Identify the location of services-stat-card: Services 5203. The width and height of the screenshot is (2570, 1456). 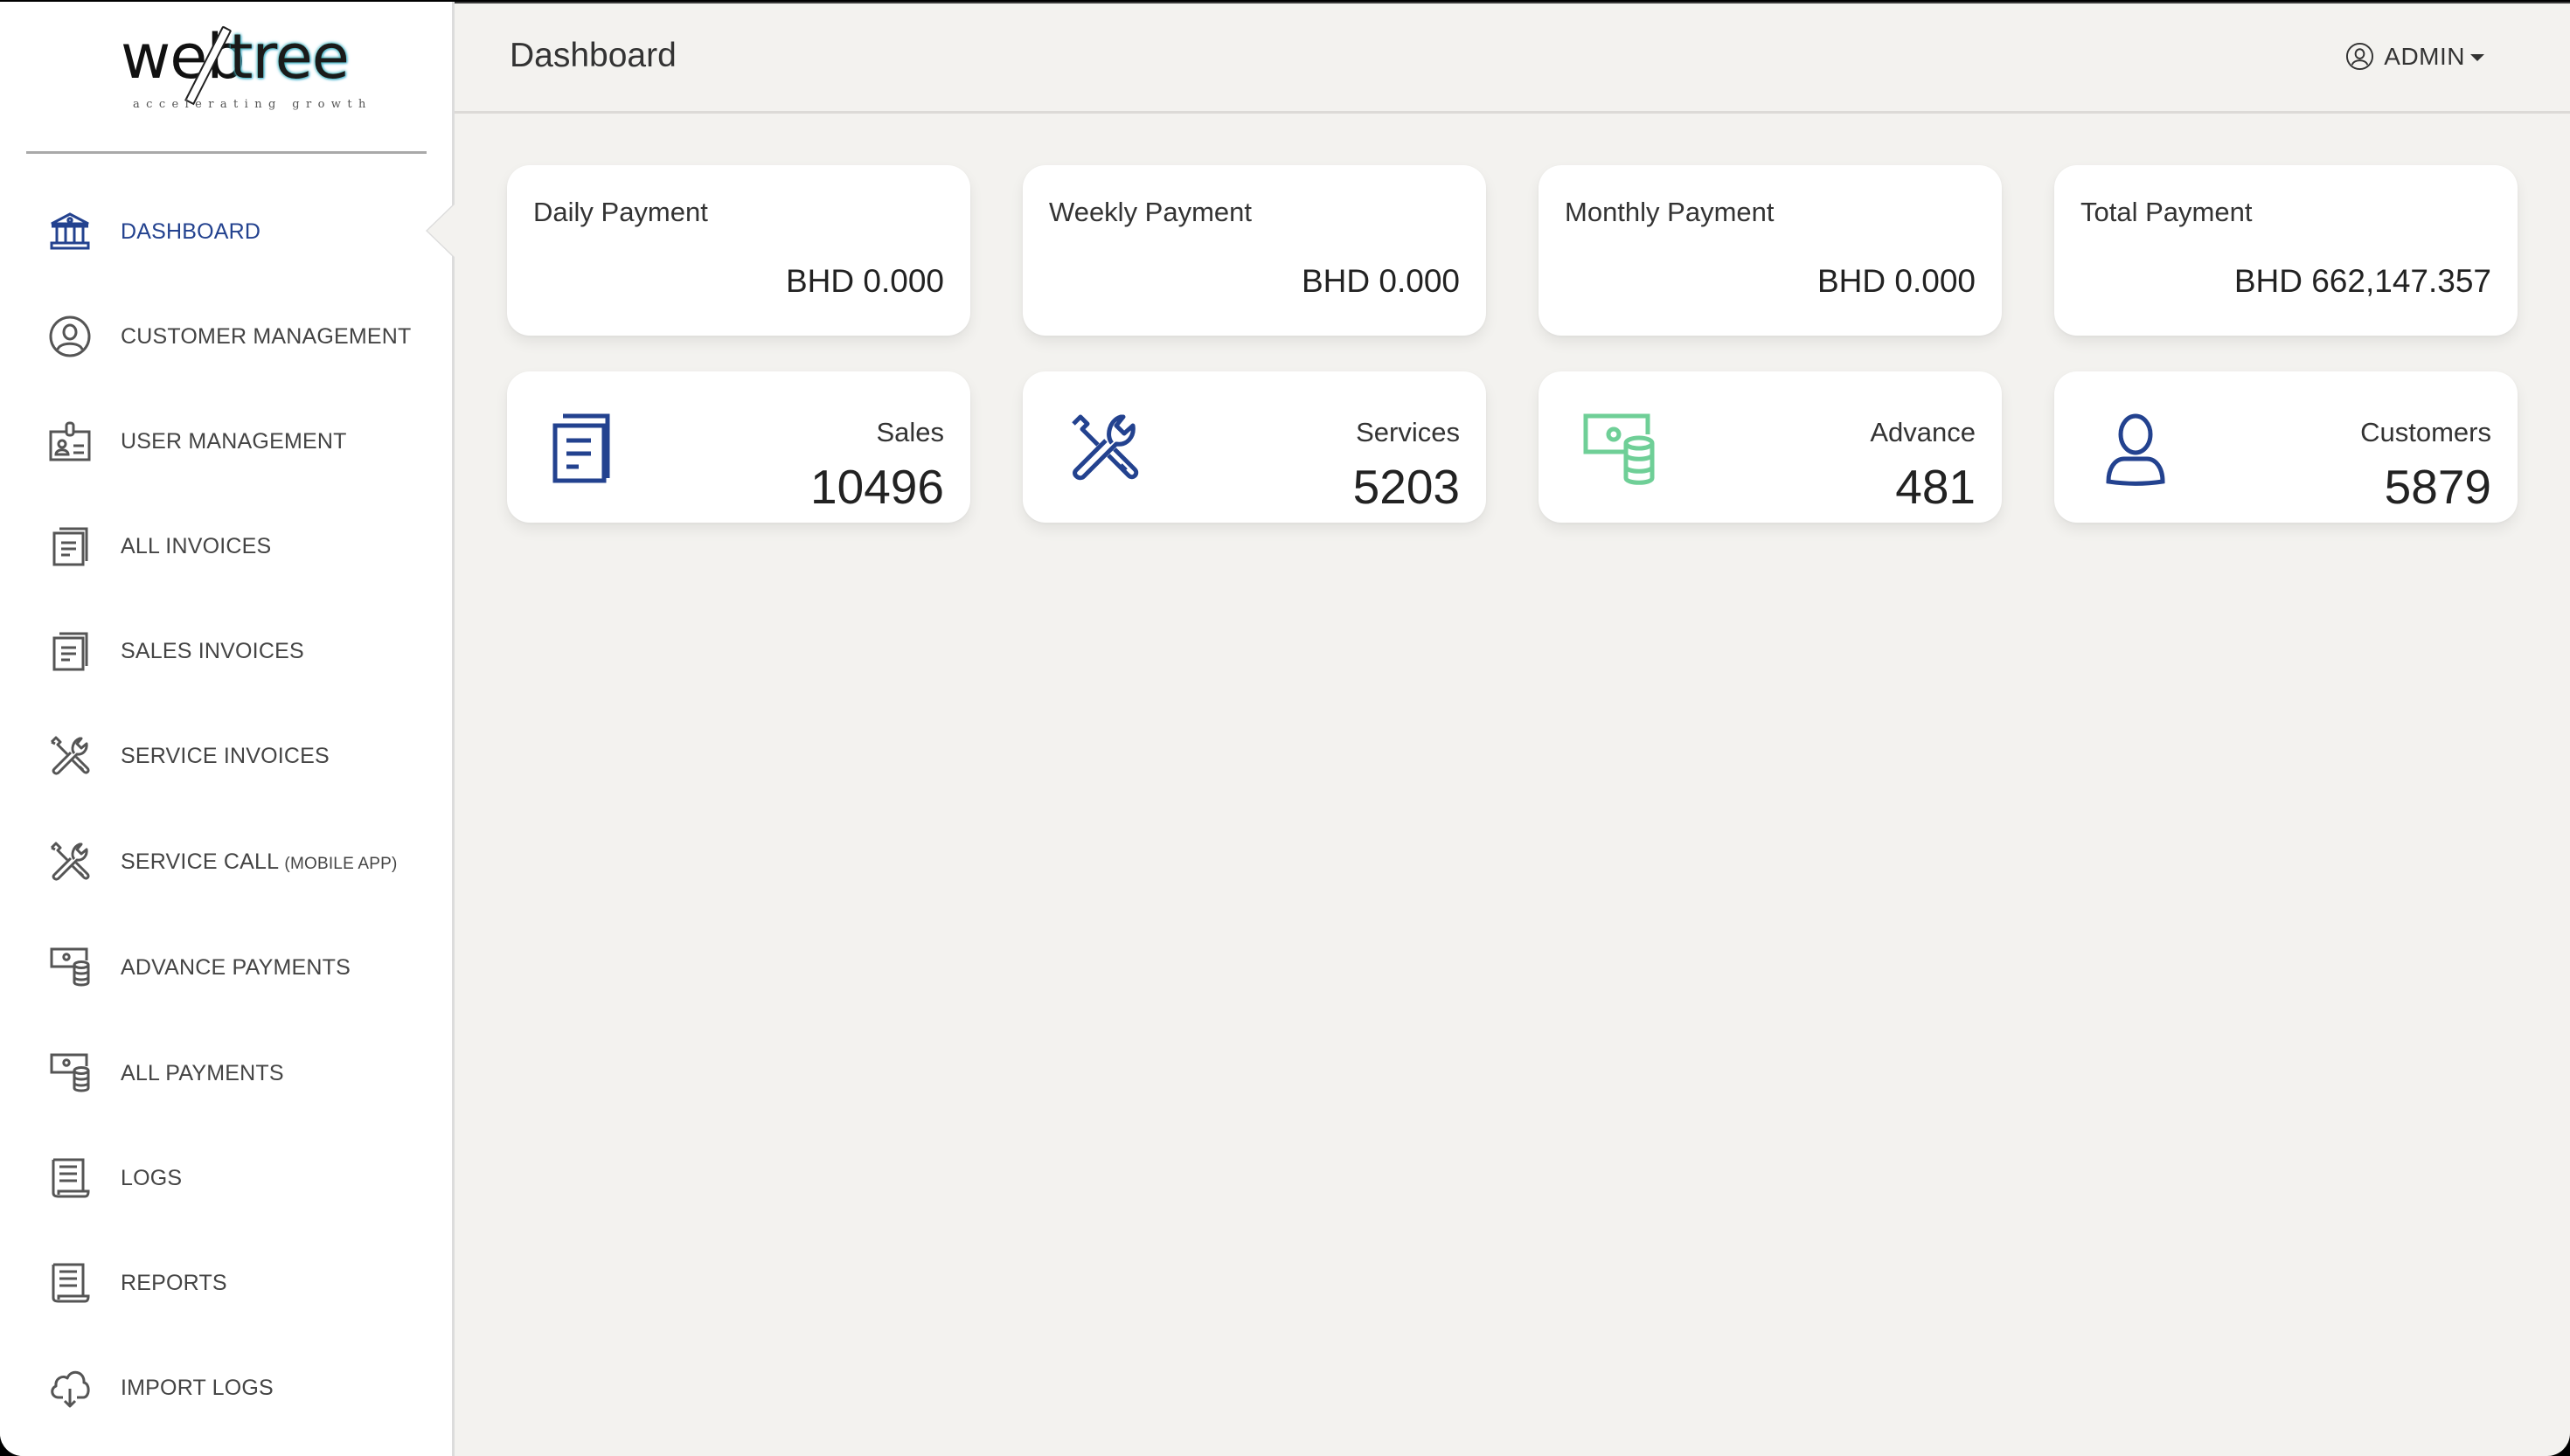
(1254, 447).